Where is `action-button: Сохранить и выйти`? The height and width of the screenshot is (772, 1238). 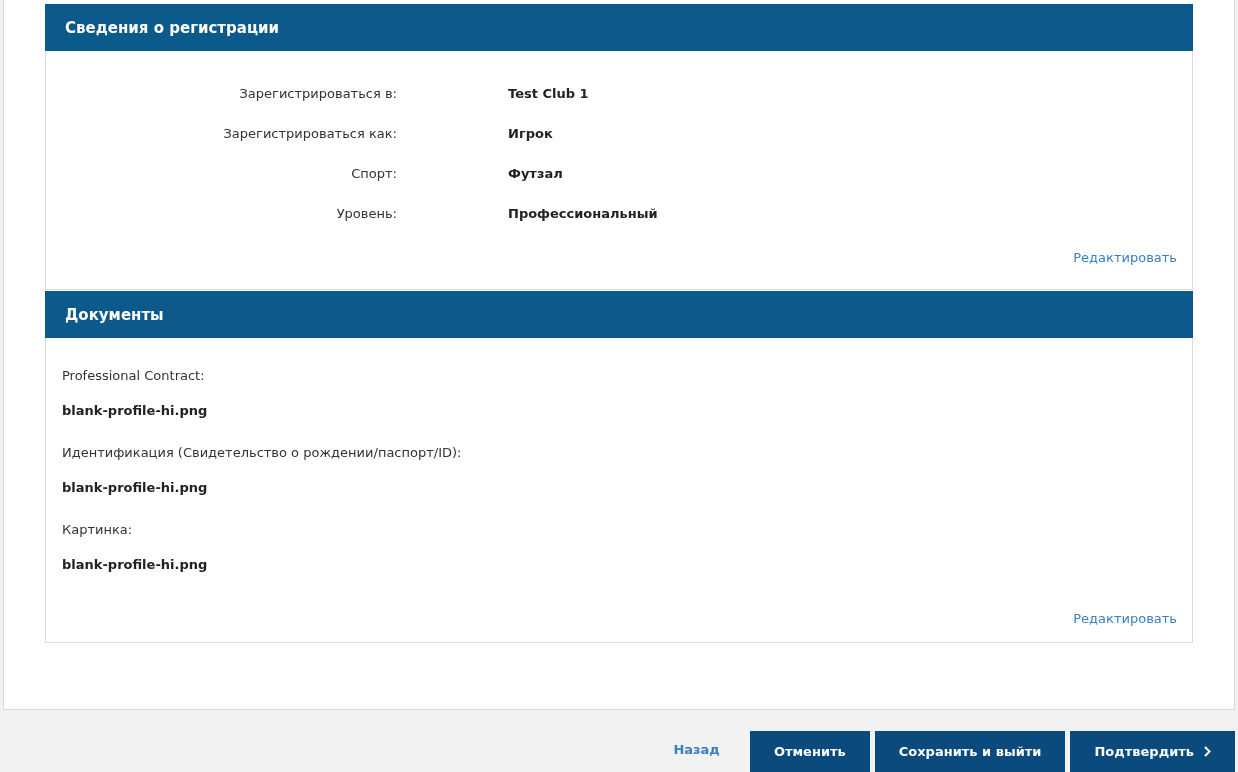 action-button: Сохранить и выйти is located at coordinates (970, 751).